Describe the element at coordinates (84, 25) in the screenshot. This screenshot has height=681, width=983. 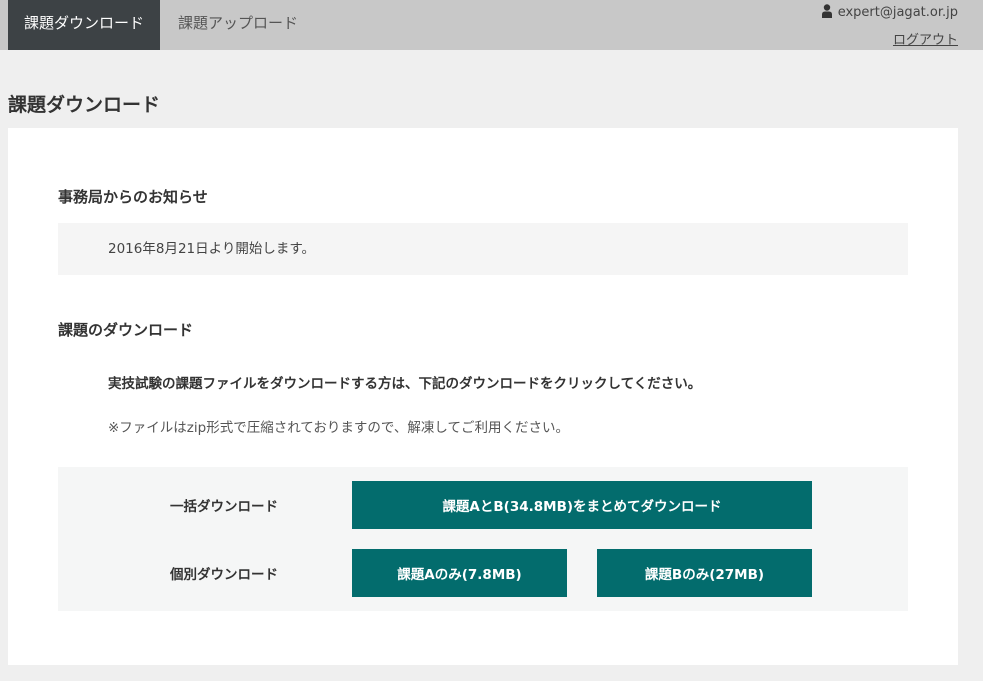
I see `tab-download: 課題ダウンロード` at that location.